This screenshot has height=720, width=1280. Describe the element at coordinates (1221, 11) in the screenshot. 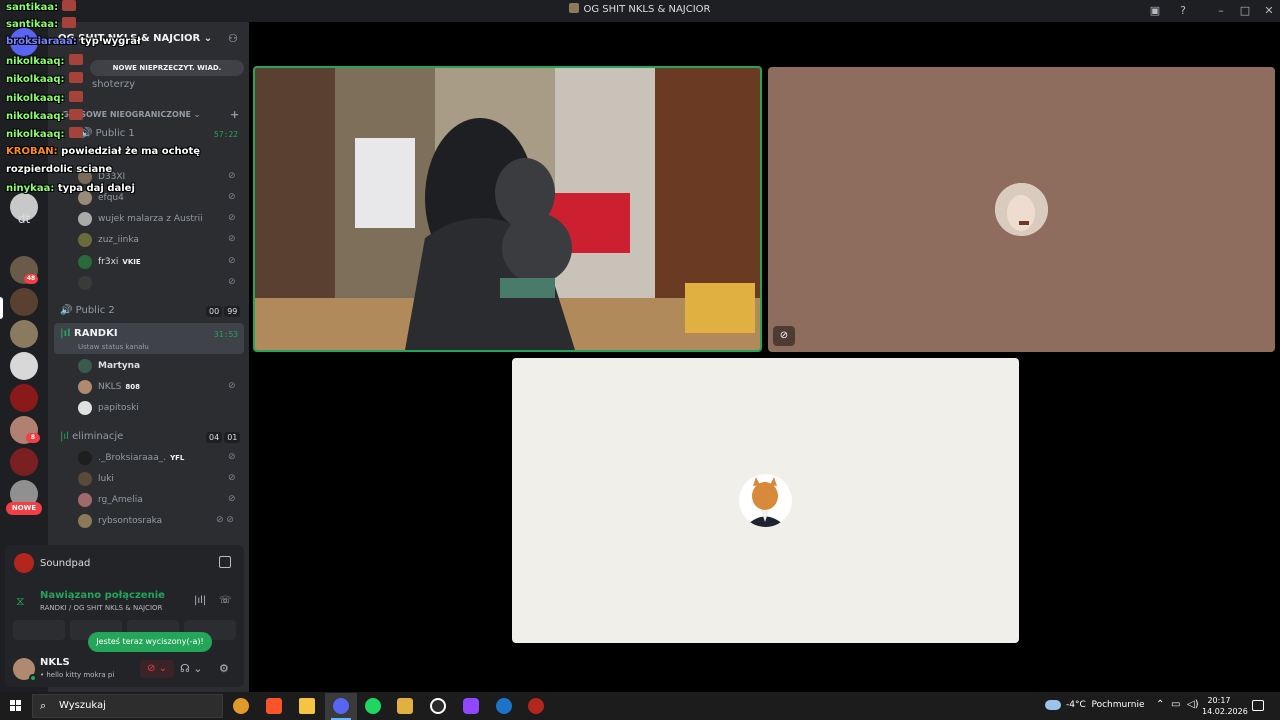

I see `minimize-button: –` at that location.